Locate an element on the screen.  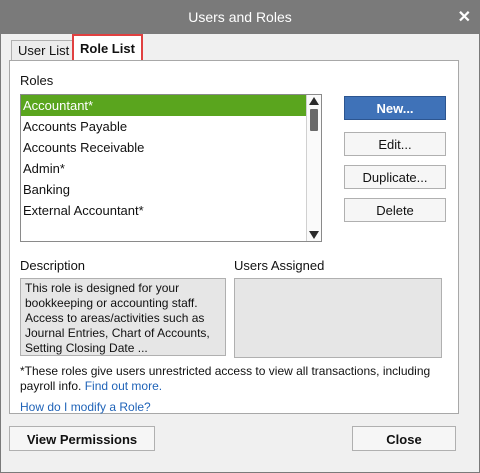
role-list-item: Admin* is located at coordinates (171, 168).